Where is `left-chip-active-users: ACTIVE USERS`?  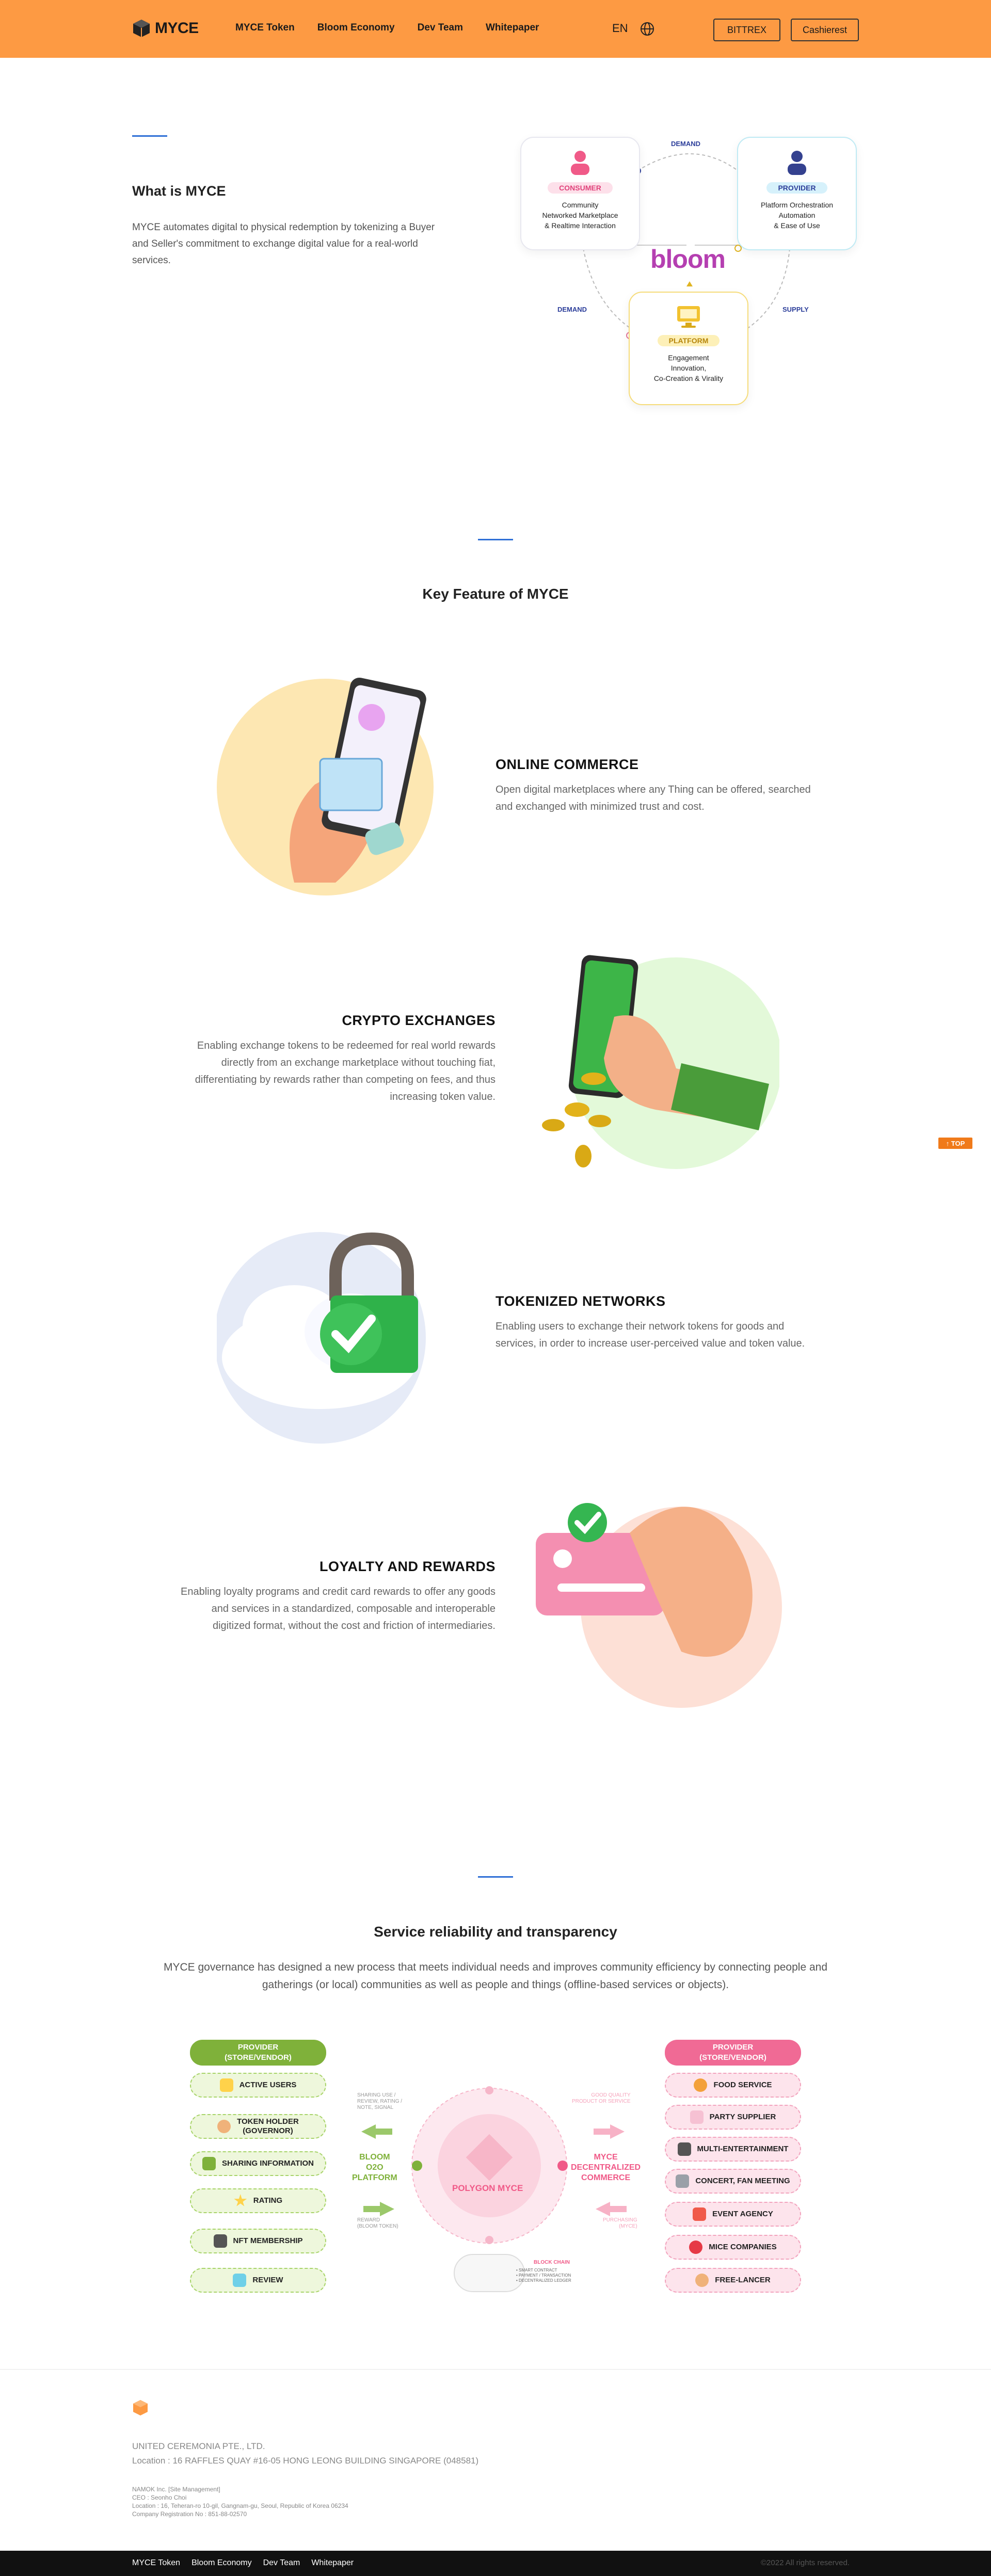
left-chip-active-users: ACTIVE USERS is located at coordinates (258, 2085).